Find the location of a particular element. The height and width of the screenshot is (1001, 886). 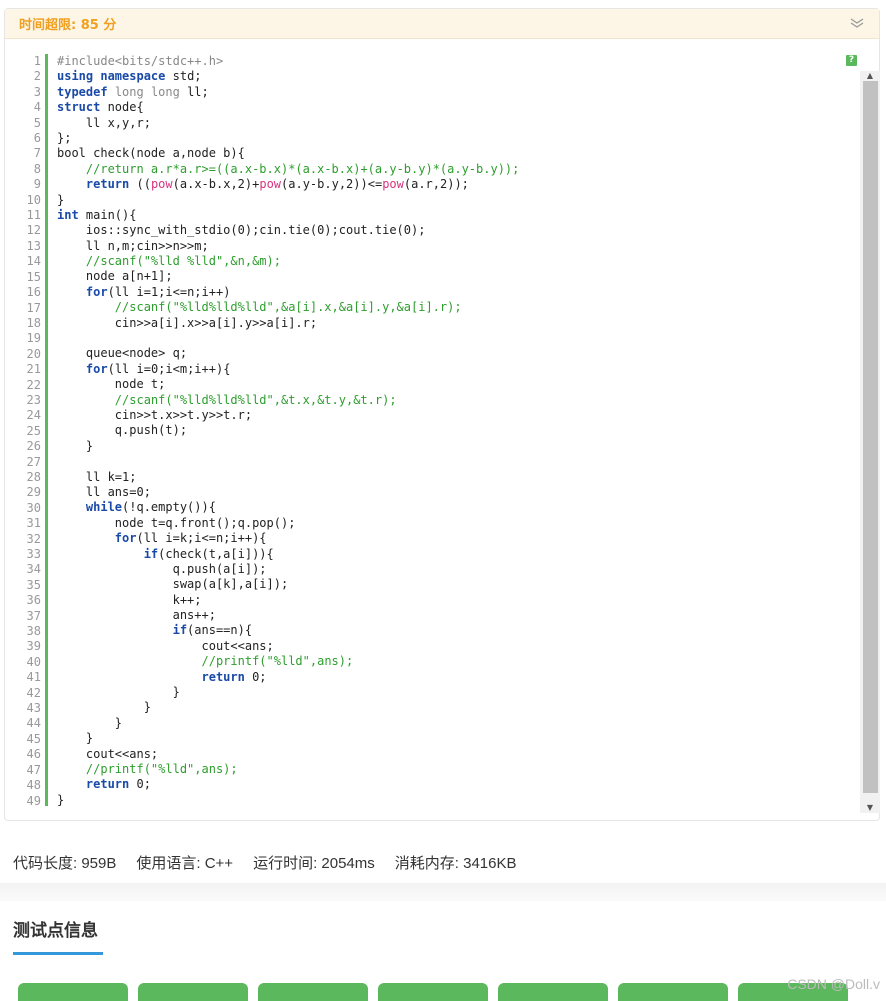

line-number: 40 is located at coordinates (33, 661).